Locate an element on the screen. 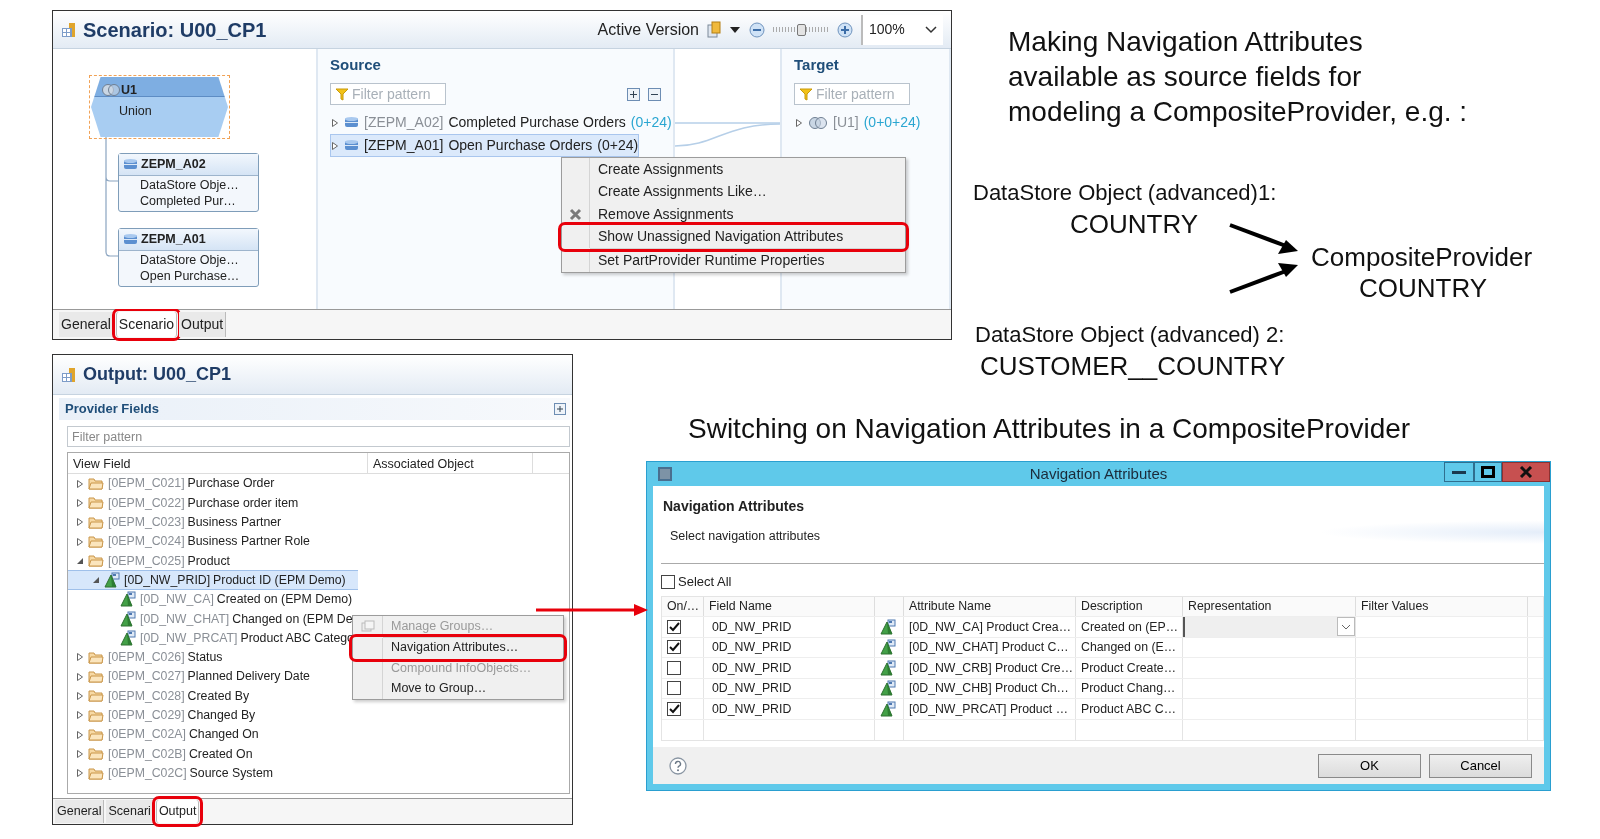 This screenshot has height=839, width=1600. maximize-icon is located at coordinates (1488, 472).